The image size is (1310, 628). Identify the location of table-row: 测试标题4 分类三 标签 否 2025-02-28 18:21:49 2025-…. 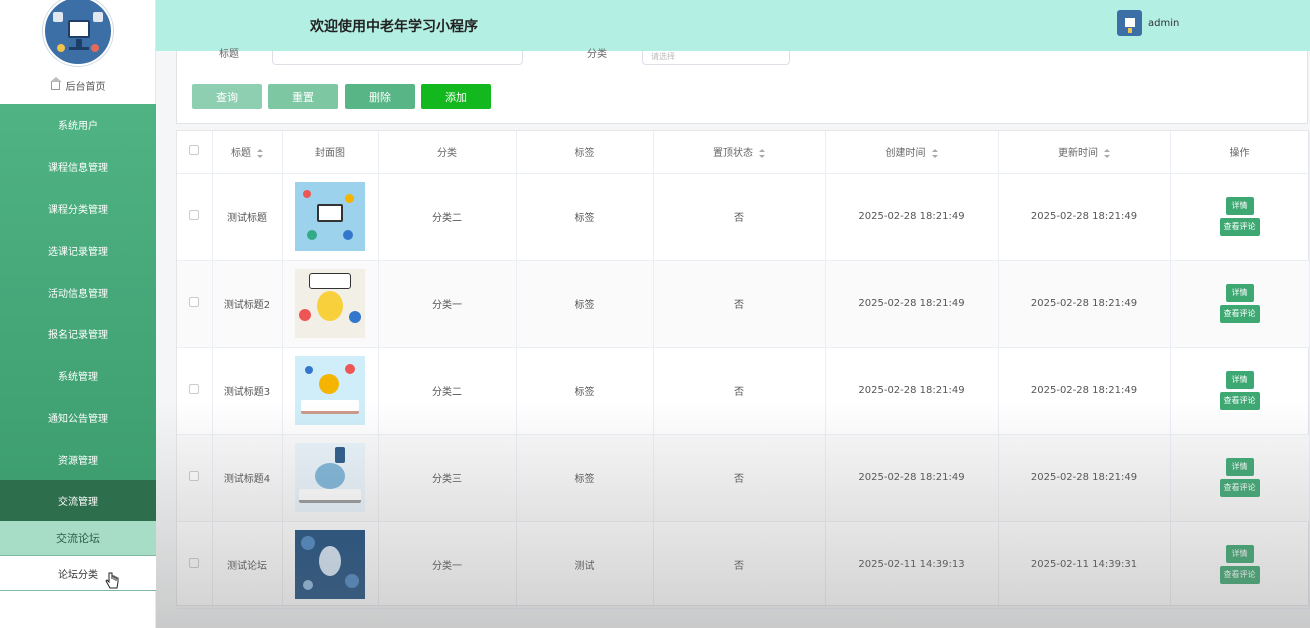
(743, 478).